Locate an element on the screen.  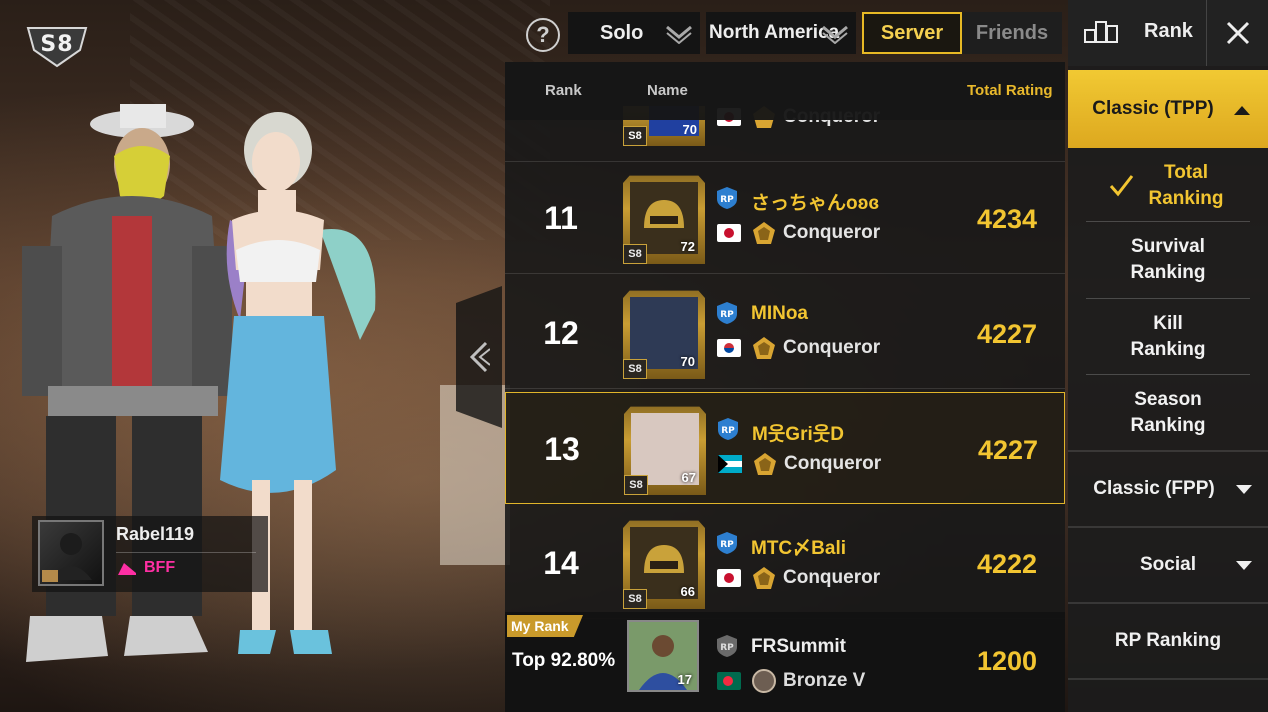
panel-header: Rank is located at coordinates (1168, 33).